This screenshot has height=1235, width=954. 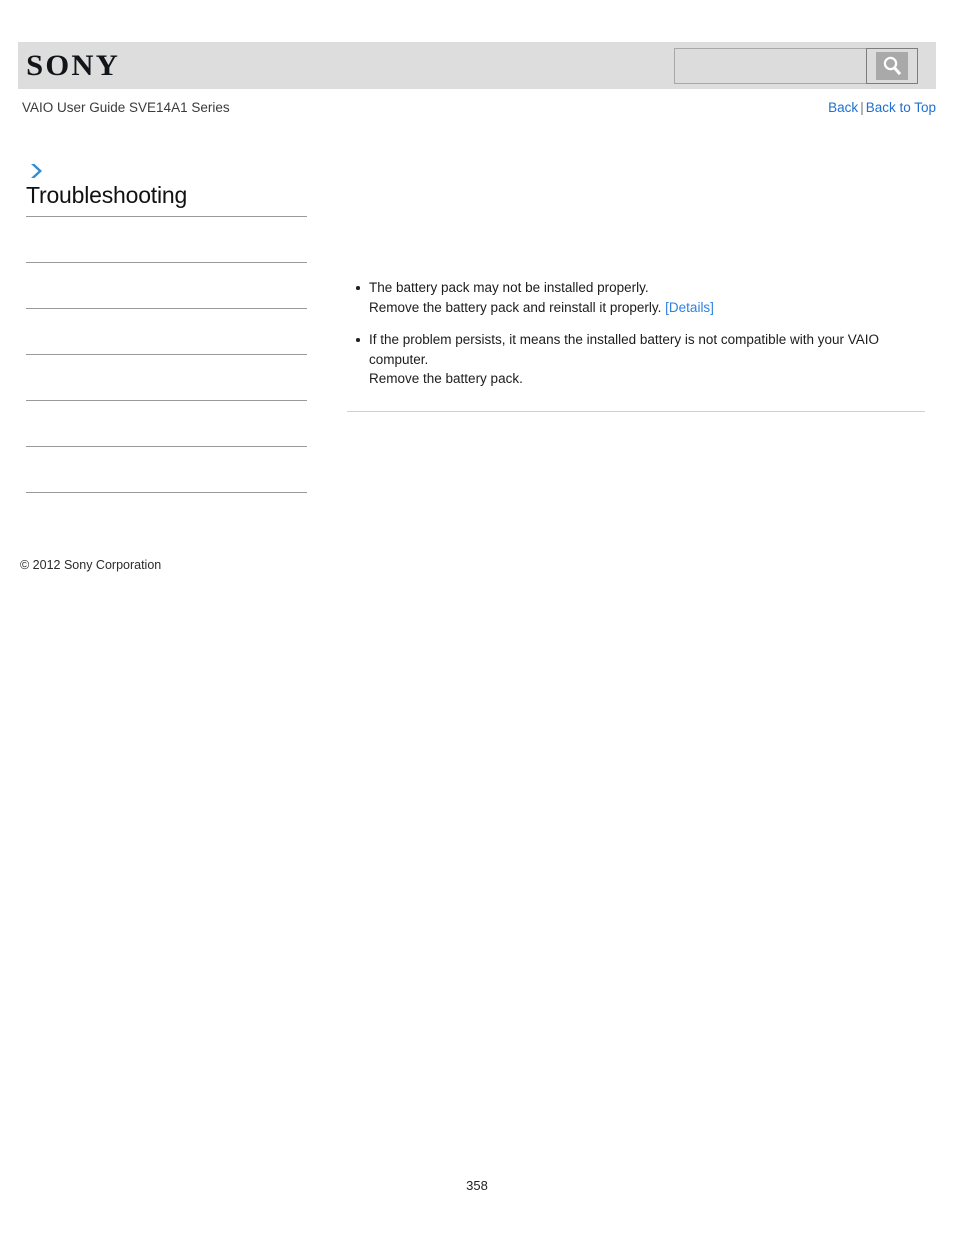 I want to click on guide-title: VAIO User Guide SVE14A1 Series, so click(x=126, y=107).